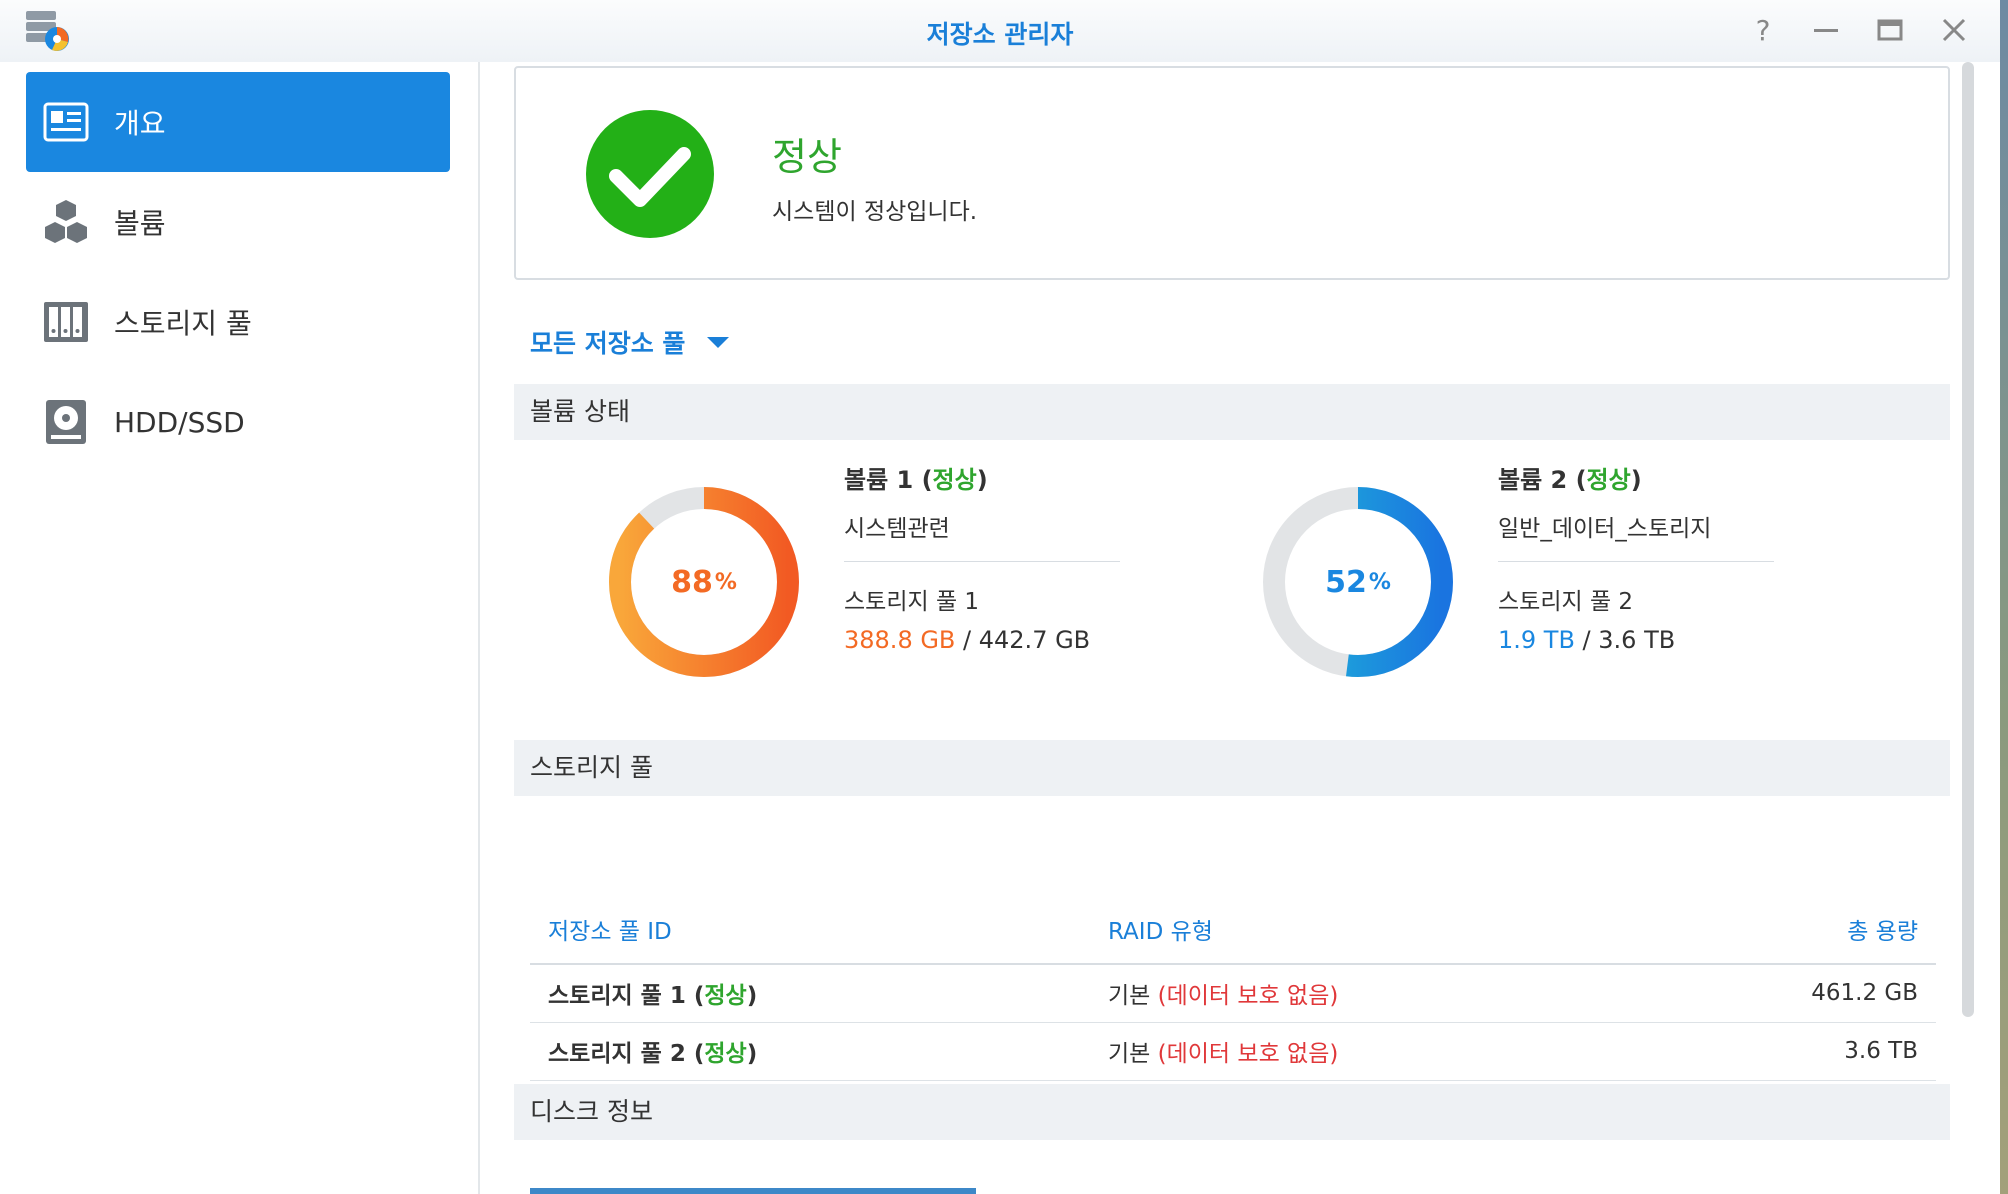  Describe the element at coordinates (704, 582) in the screenshot. I see `volume-1-percent: 88%` at that location.